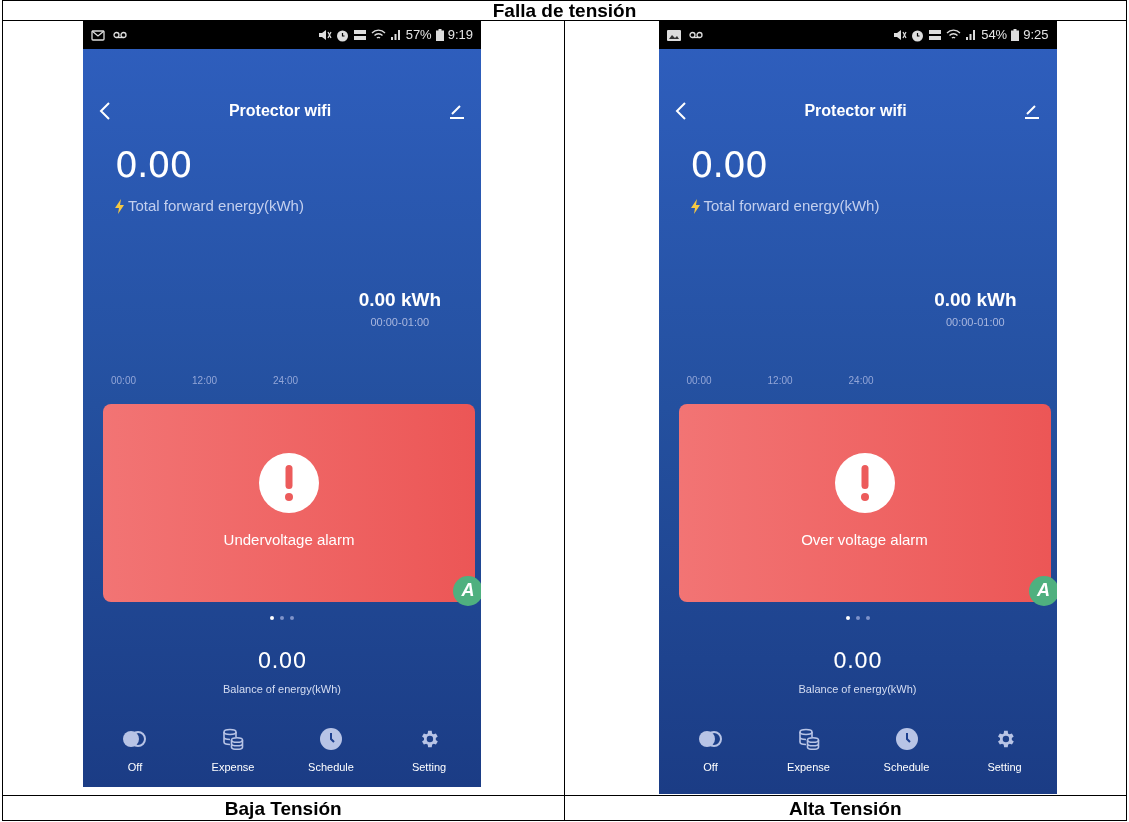 The image size is (1129, 822). Describe the element at coordinates (845, 808) in the screenshot. I see `table-caption: Alta Tensión` at that location.